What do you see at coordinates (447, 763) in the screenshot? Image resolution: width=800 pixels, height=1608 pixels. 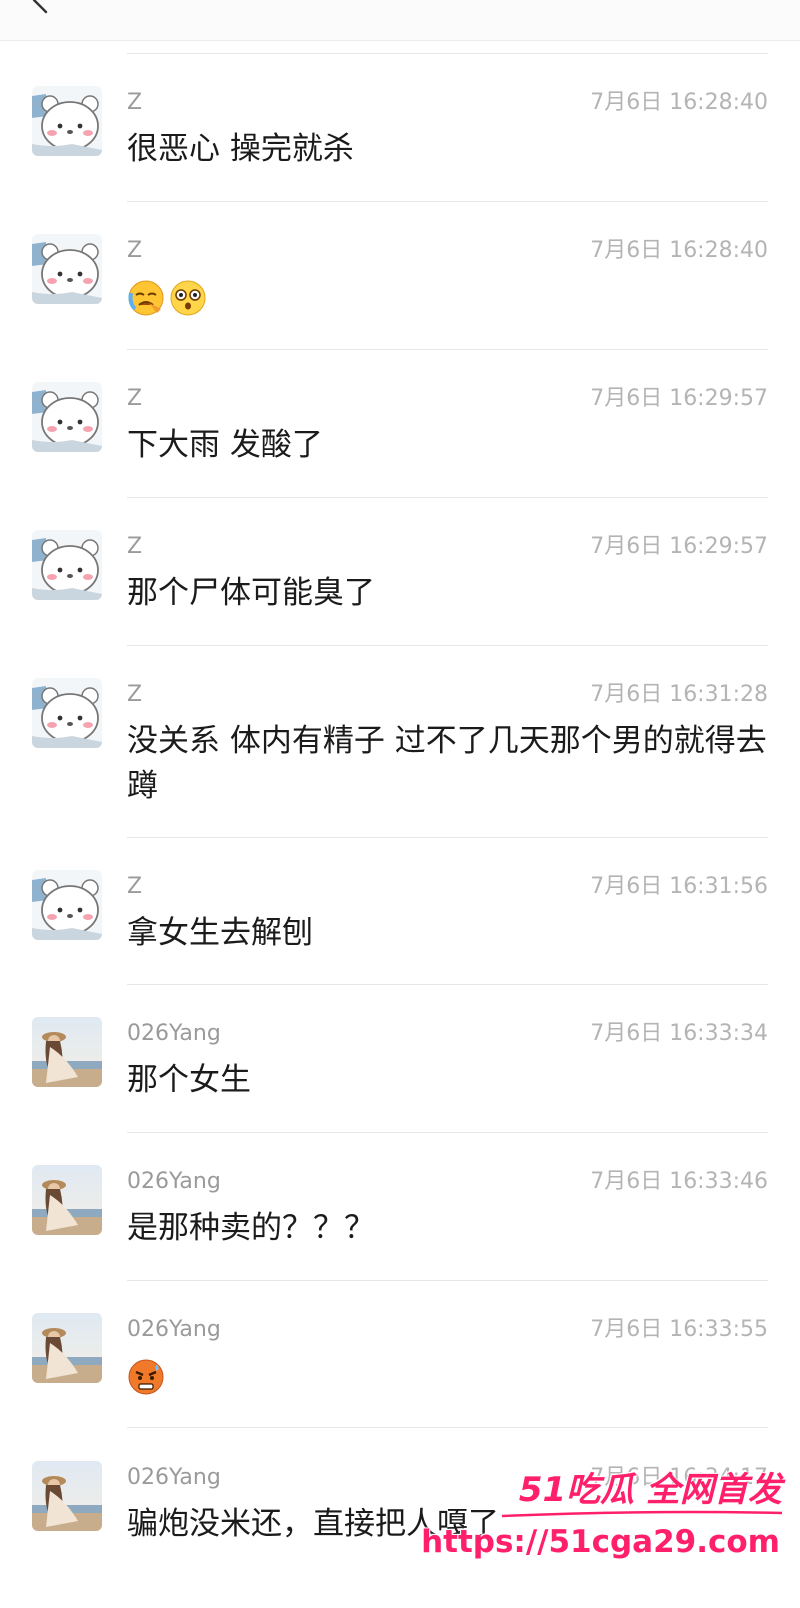 I see `message-text: 没关系 体内有精子 过不了几天那个男的就得去蹲` at bounding box center [447, 763].